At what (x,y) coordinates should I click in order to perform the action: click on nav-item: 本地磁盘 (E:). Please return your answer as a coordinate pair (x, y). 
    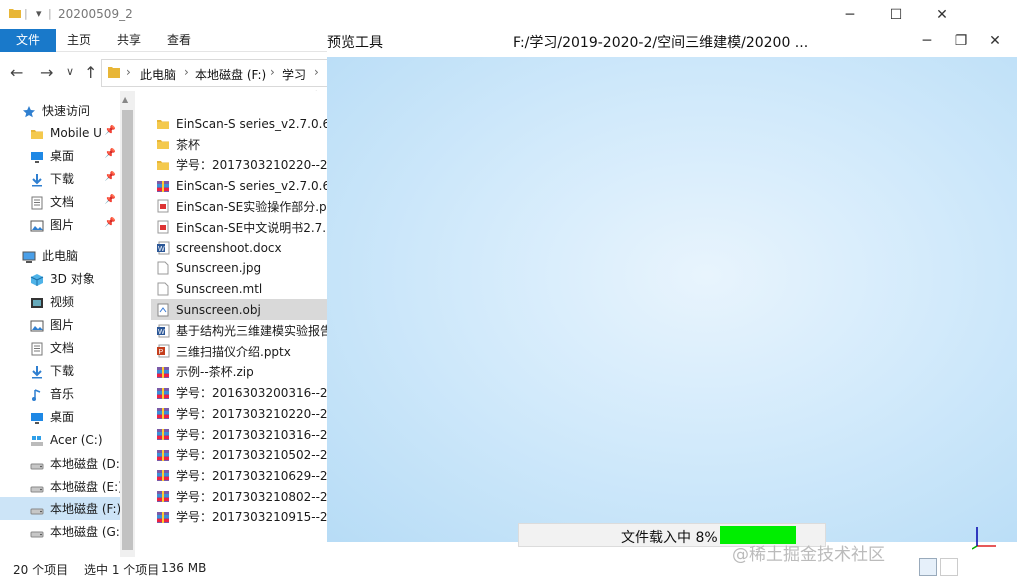
    Looking at the image, I should click on (60, 486).